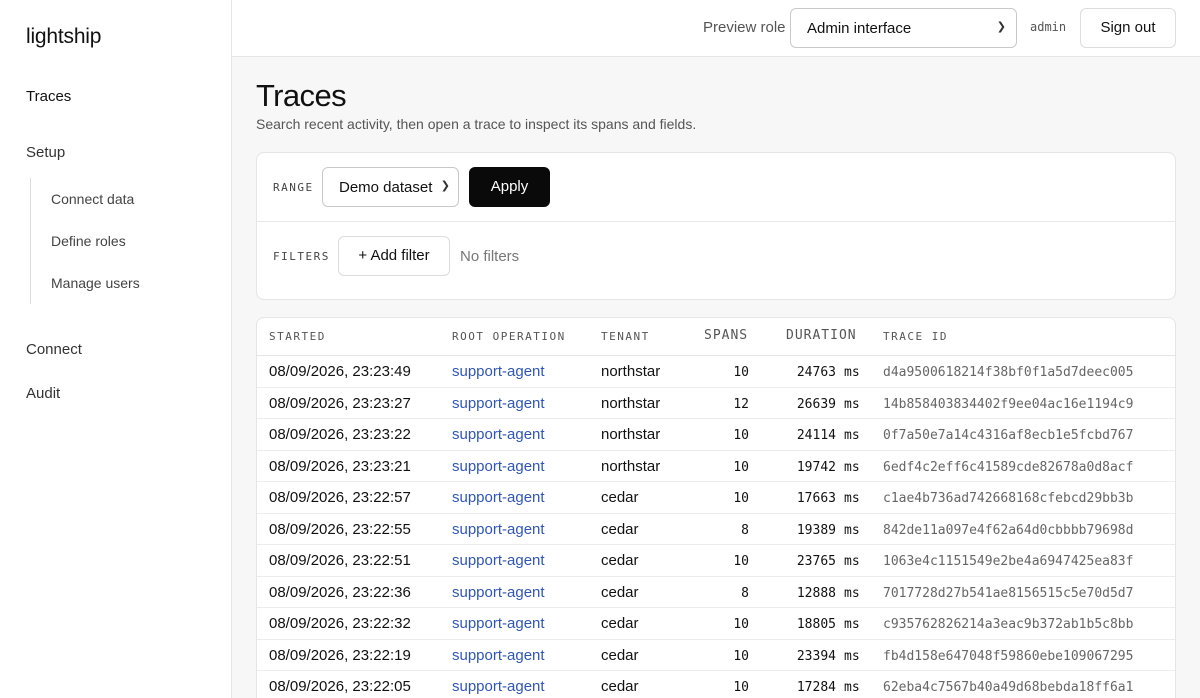  What do you see at coordinates (716, 221) in the screenshot?
I see `divider` at bounding box center [716, 221].